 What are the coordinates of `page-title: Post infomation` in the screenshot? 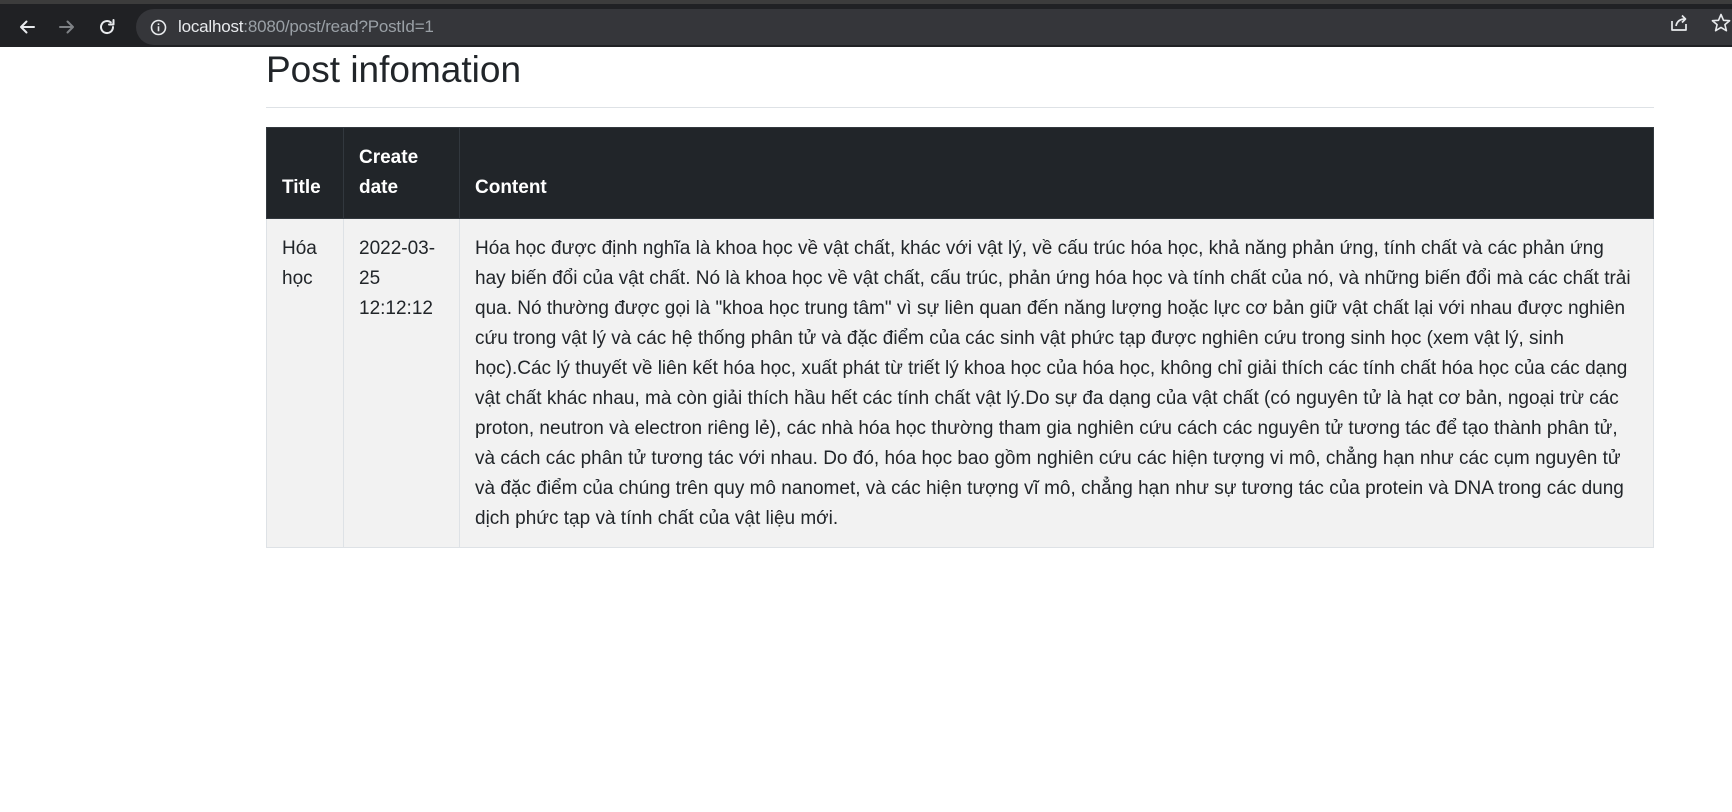 It's located at (394, 69).